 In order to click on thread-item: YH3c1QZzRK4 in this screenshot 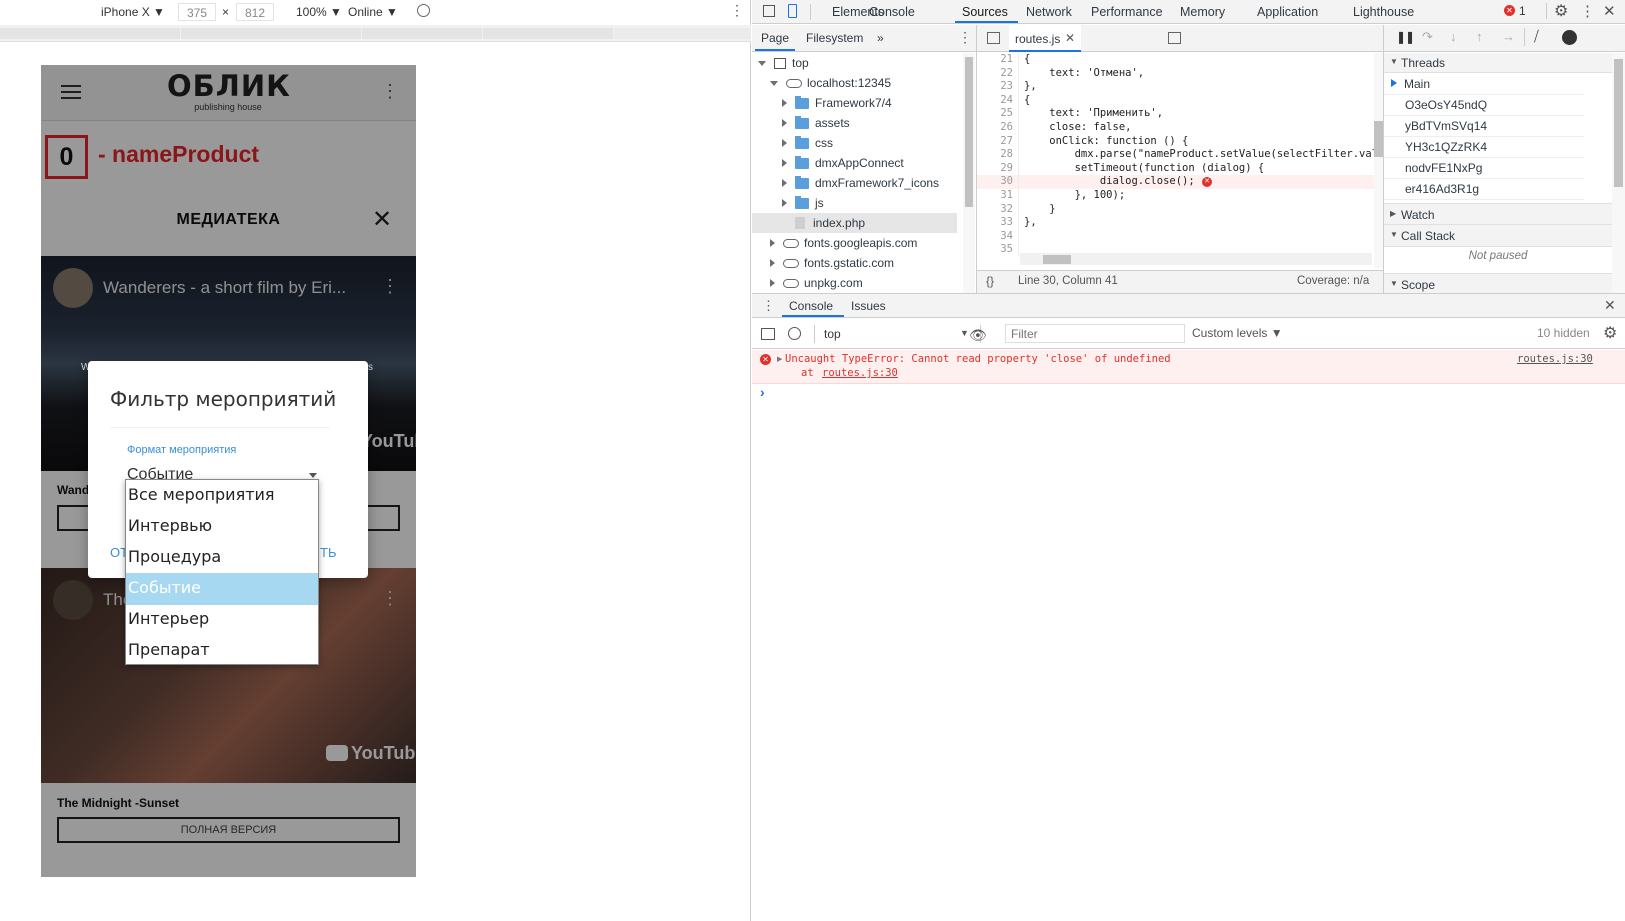, I will do `click(1484, 147)`.